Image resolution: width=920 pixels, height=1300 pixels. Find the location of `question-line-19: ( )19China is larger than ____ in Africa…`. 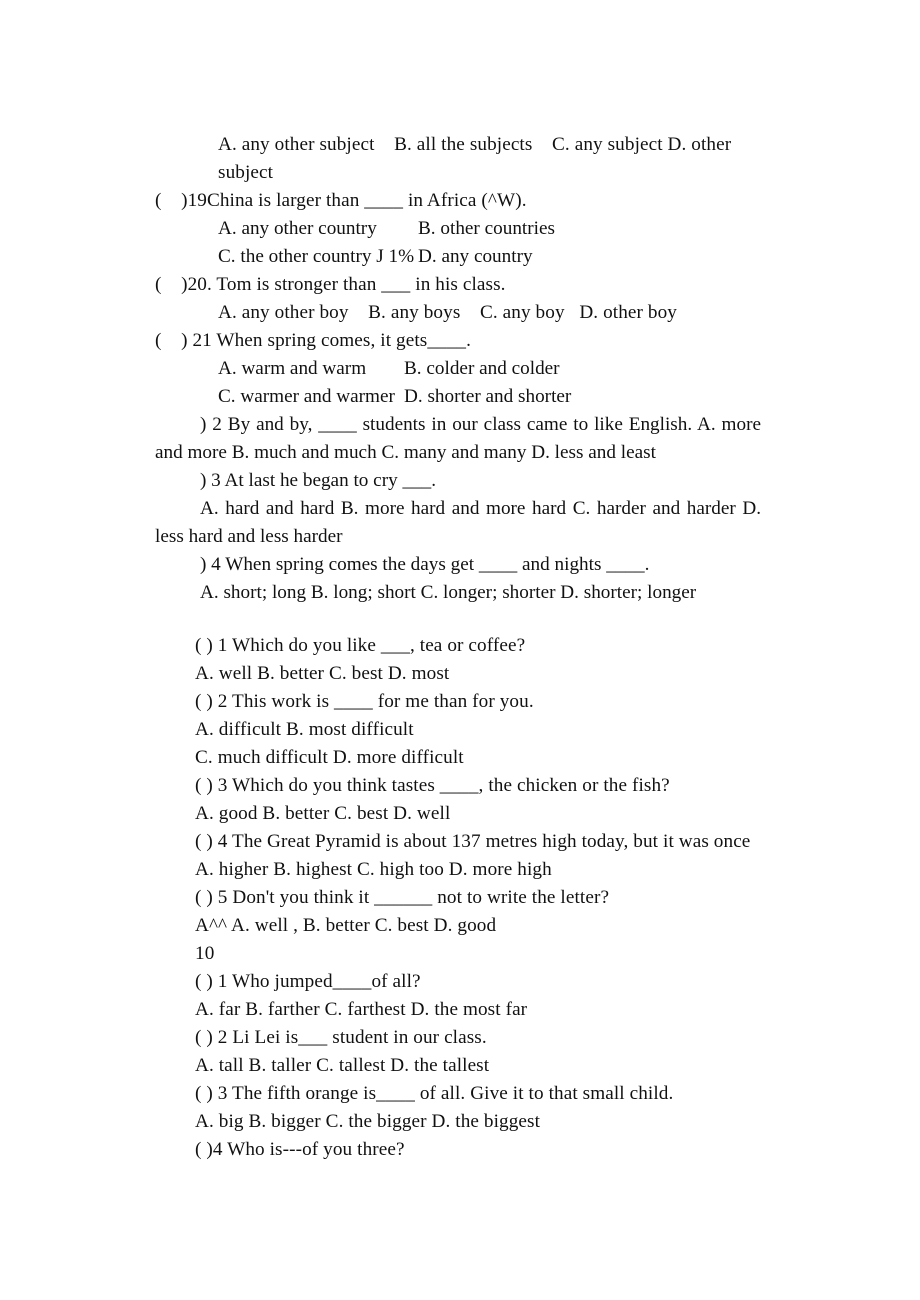

question-line-19: ( )19China is larger than ____ in Africa… is located at coordinates (341, 200).